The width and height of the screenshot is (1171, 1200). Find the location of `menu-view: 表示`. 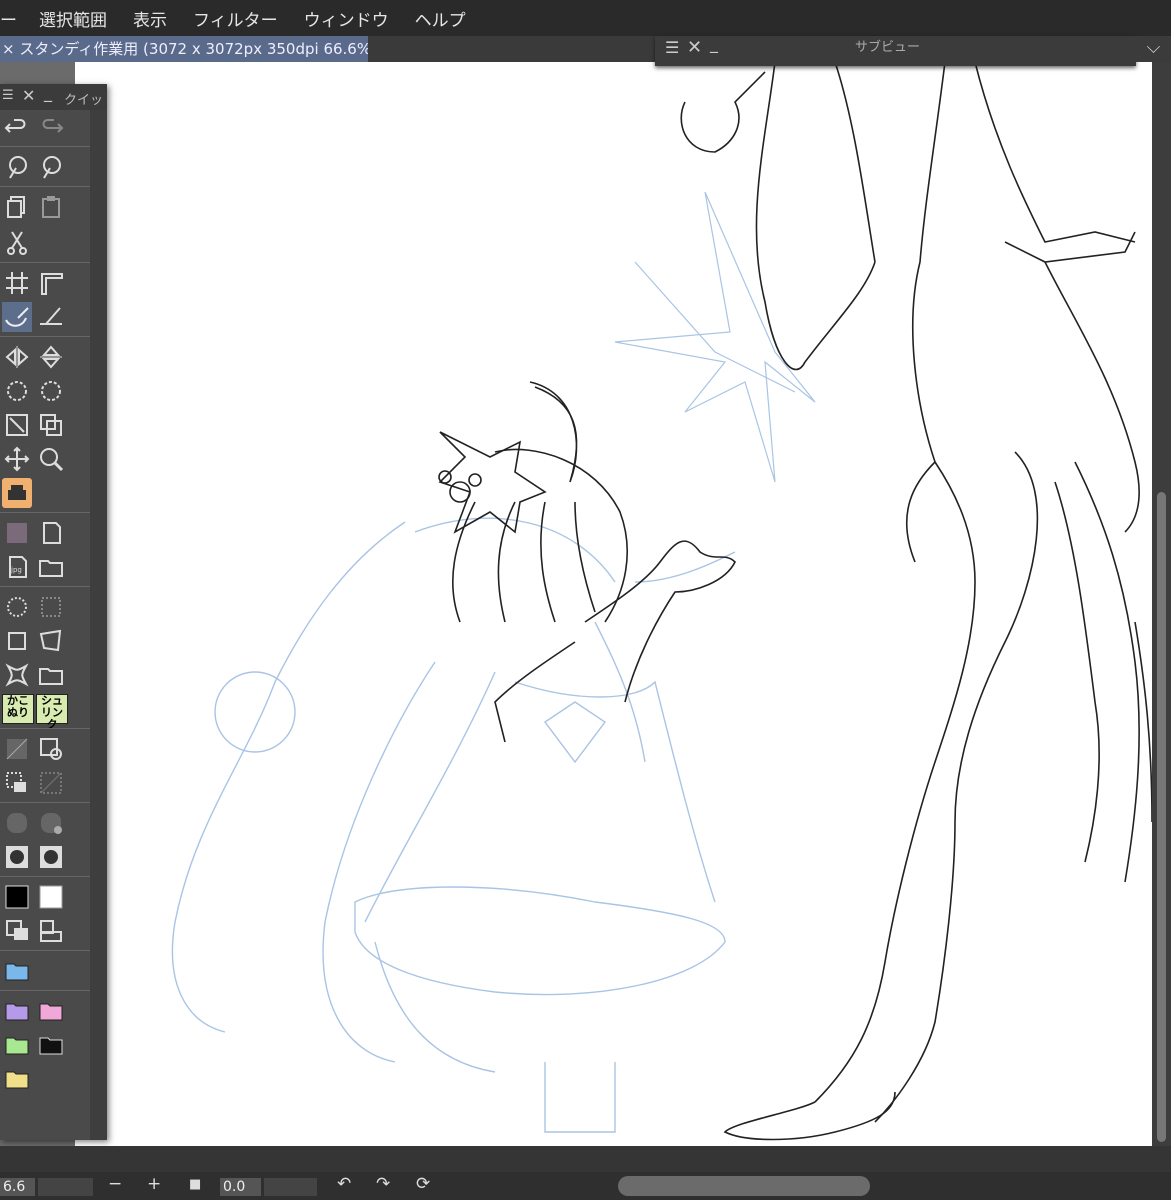

menu-view: 表示 is located at coordinates (150, 18).